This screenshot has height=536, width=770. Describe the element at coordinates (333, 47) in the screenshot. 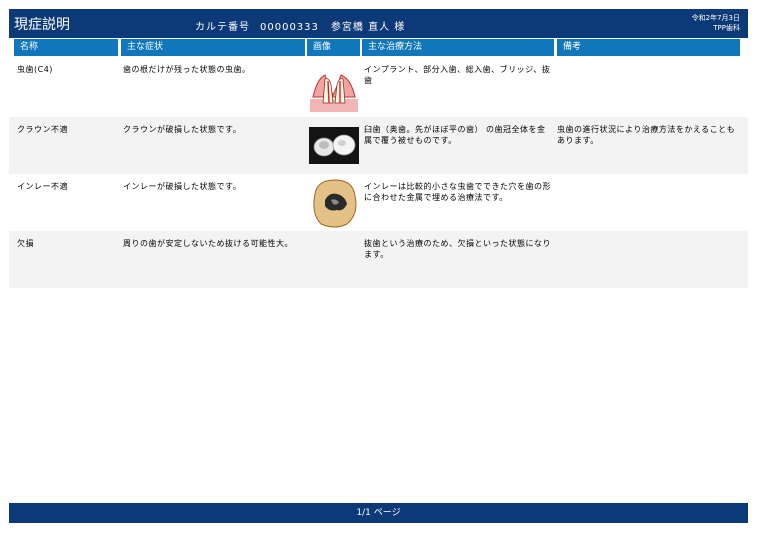

I see `column-header-image: 画像` at that location.